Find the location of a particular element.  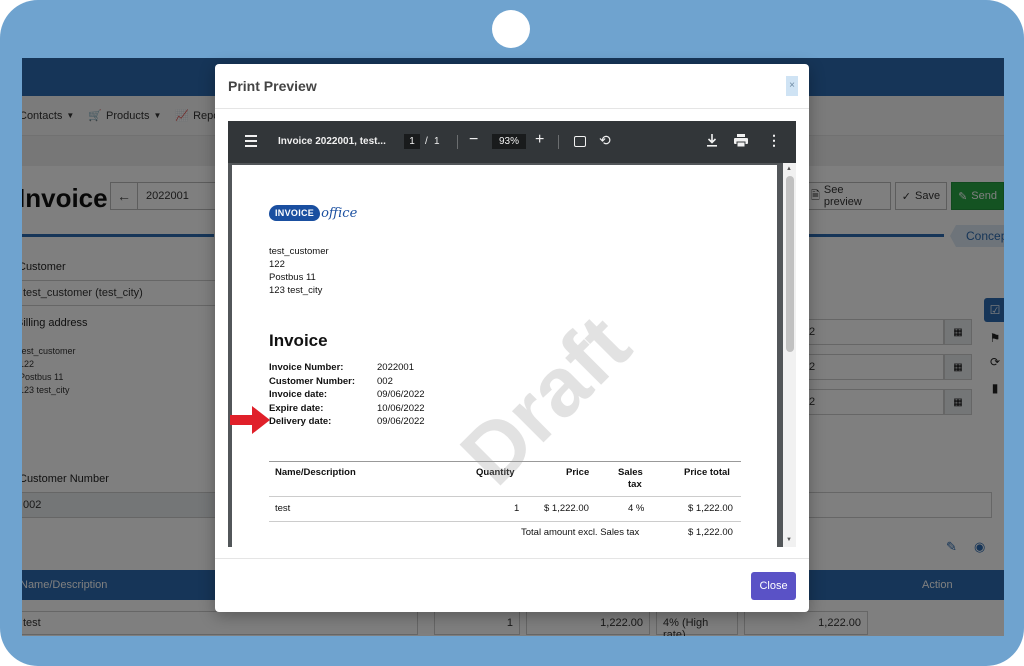

meta-value: 002 is located at coordinates (385, 381).